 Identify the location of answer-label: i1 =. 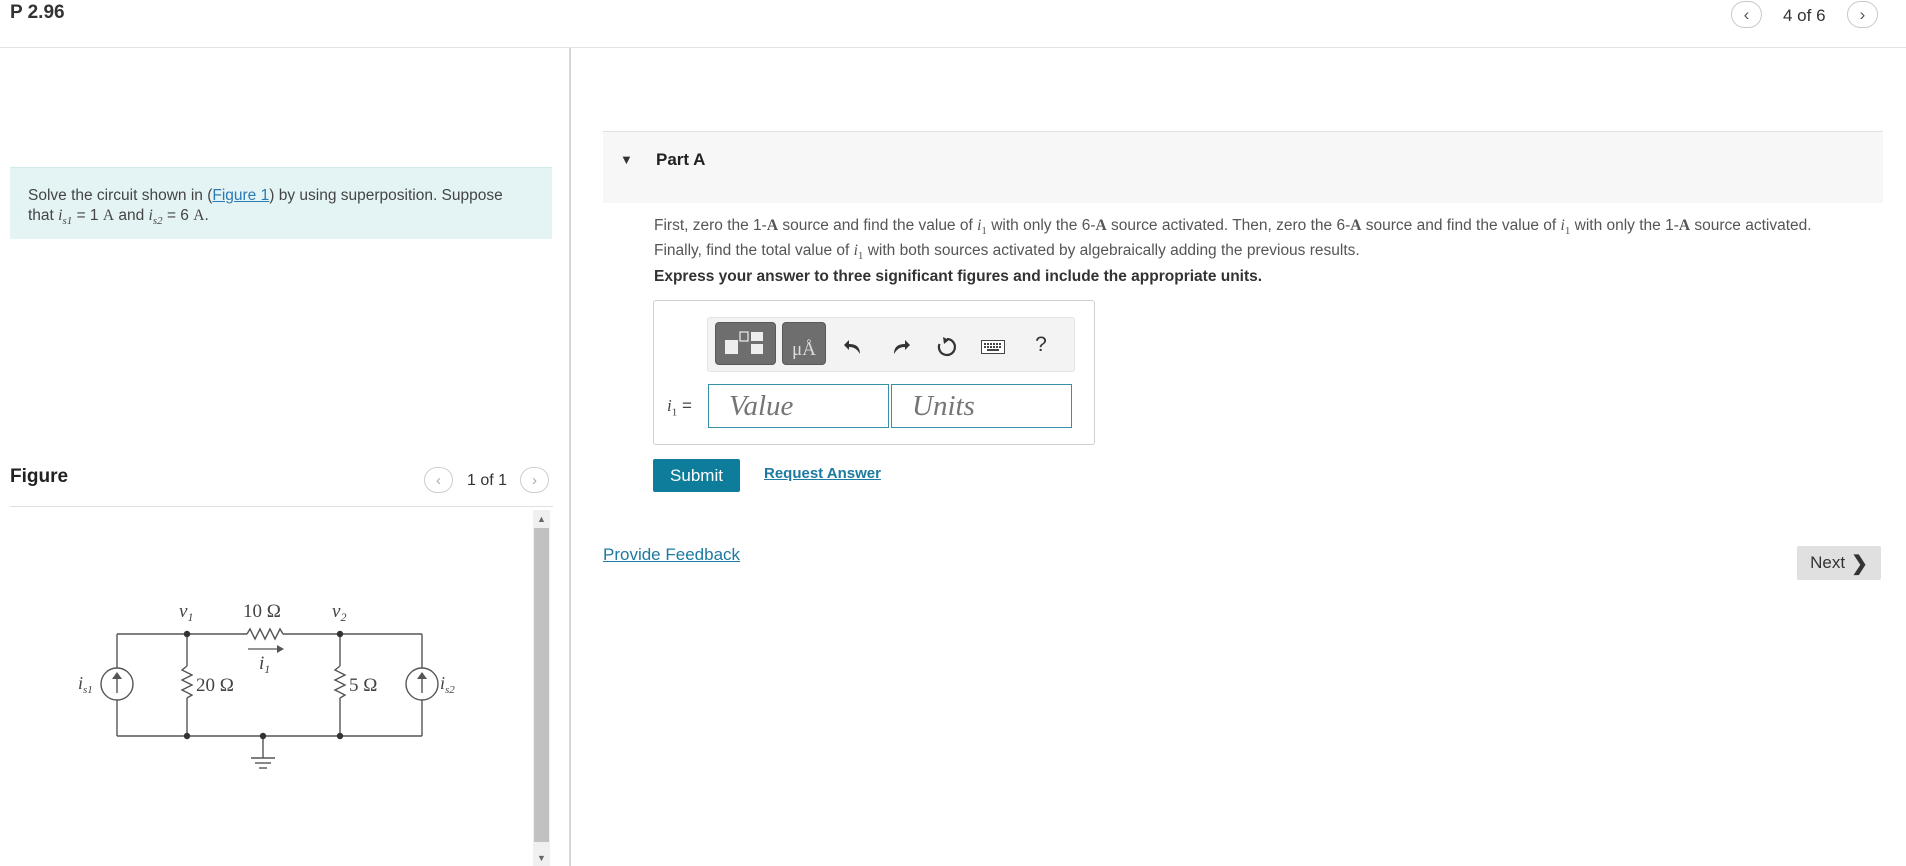
(679, 407).